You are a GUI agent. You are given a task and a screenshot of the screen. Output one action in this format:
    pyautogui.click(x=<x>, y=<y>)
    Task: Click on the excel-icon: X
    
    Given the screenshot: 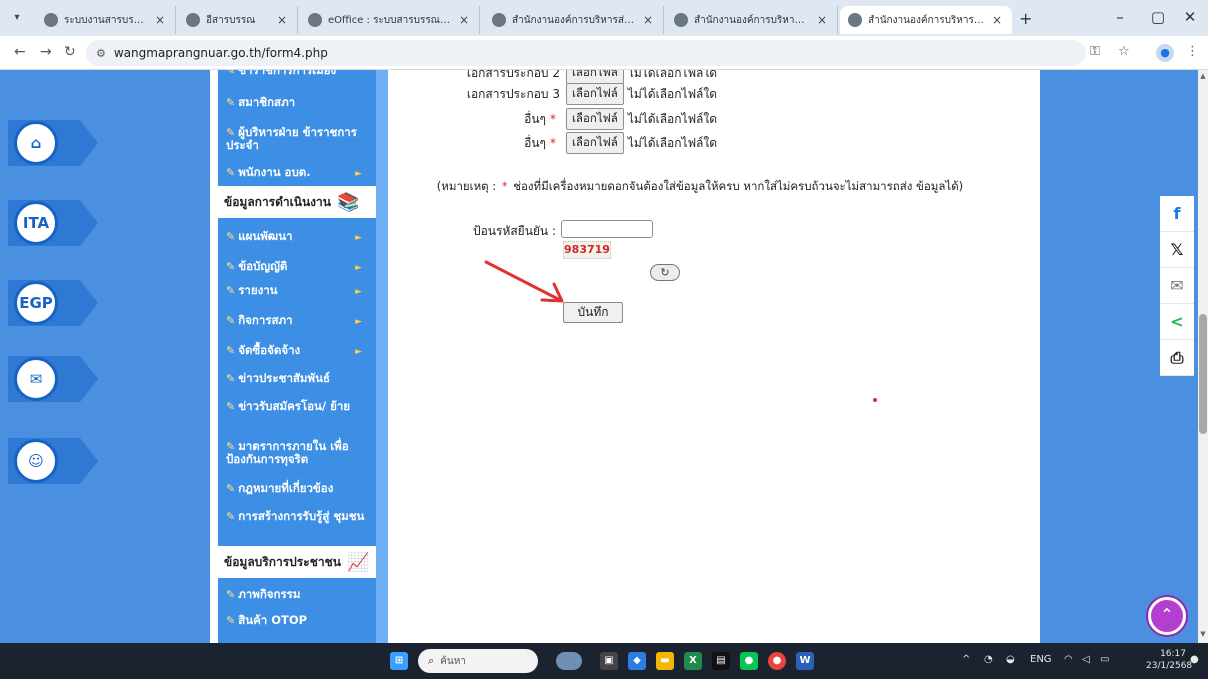 What is the action you would take?
    pyautogui.click(x=693, y=661)
    